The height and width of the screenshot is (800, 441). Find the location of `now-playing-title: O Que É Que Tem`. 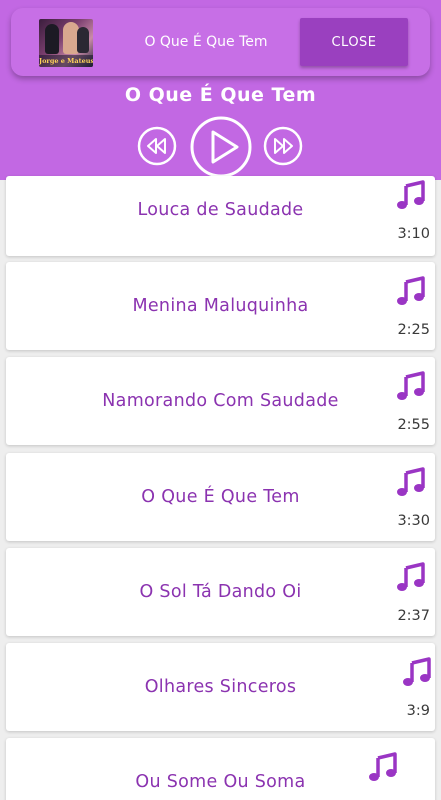

now-playing-title: O Que É Que Tem is located at coordinates (220, 95).